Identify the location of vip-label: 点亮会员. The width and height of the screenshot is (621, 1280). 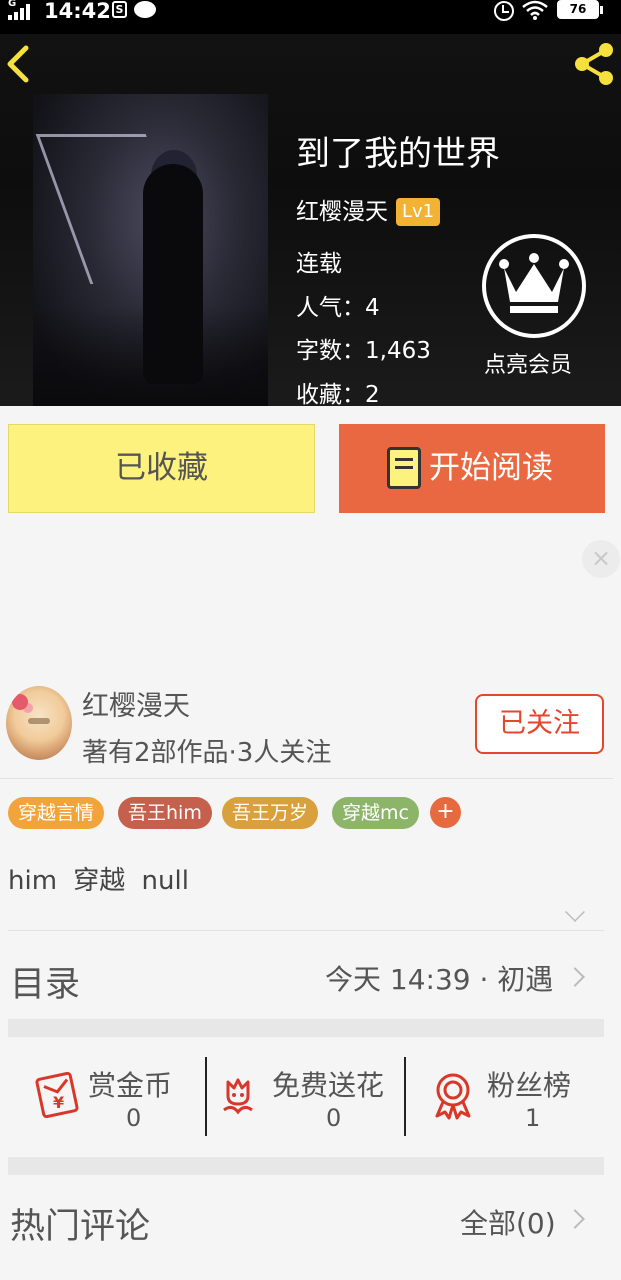
(528, 363).